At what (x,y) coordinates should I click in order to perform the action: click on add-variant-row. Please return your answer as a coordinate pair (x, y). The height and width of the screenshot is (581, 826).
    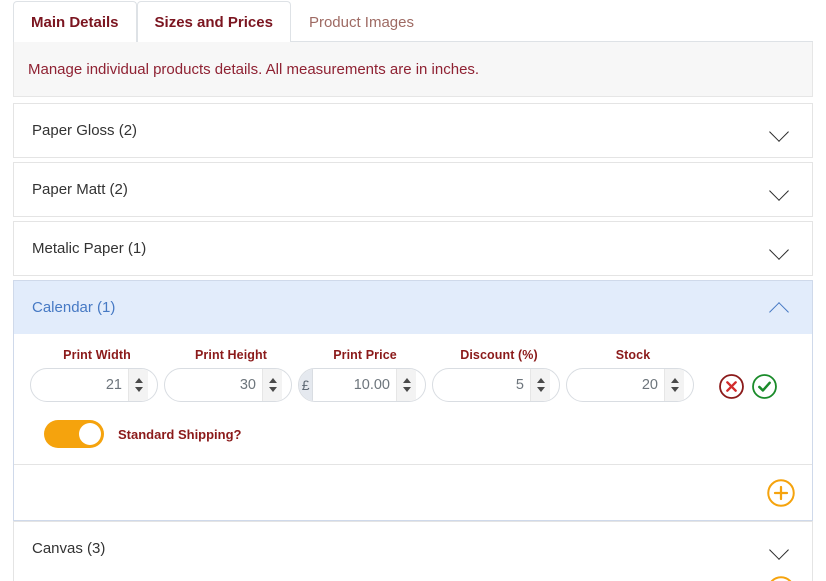
    Looking at the image, I should click on (413, 492).